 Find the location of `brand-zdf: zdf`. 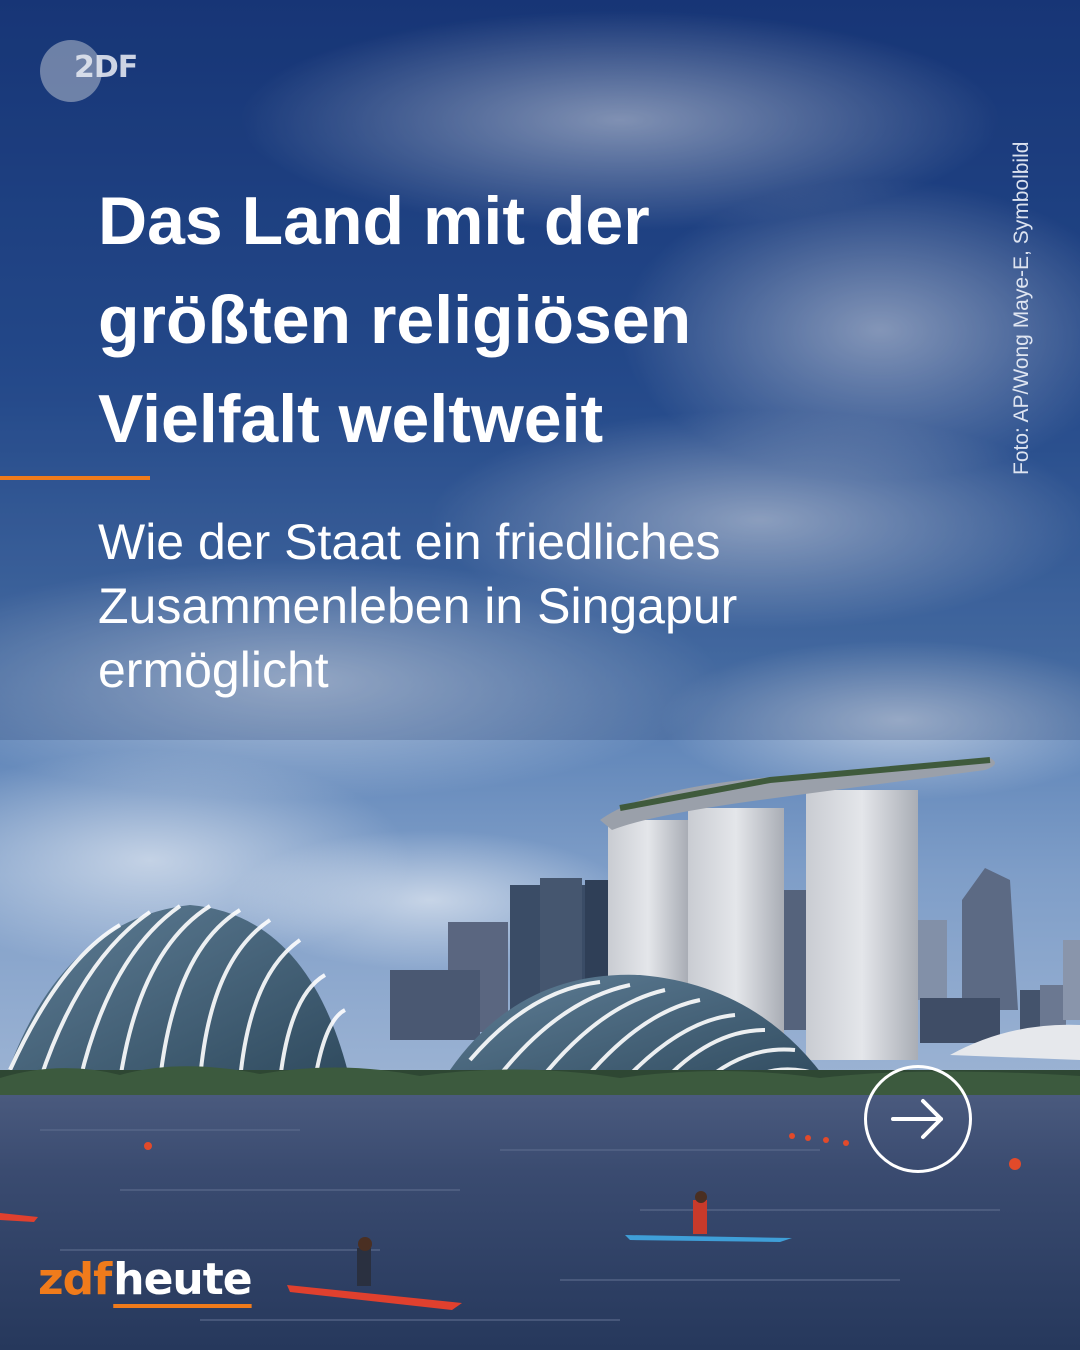

brand-zdf: zdf is located at coordinates (75, 1279).